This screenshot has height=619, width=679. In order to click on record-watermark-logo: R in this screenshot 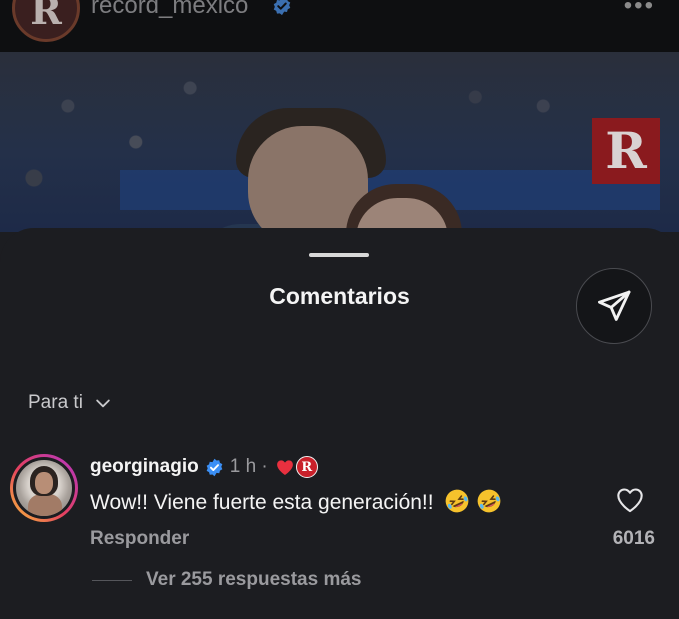, I will do `click(626, 151)`.